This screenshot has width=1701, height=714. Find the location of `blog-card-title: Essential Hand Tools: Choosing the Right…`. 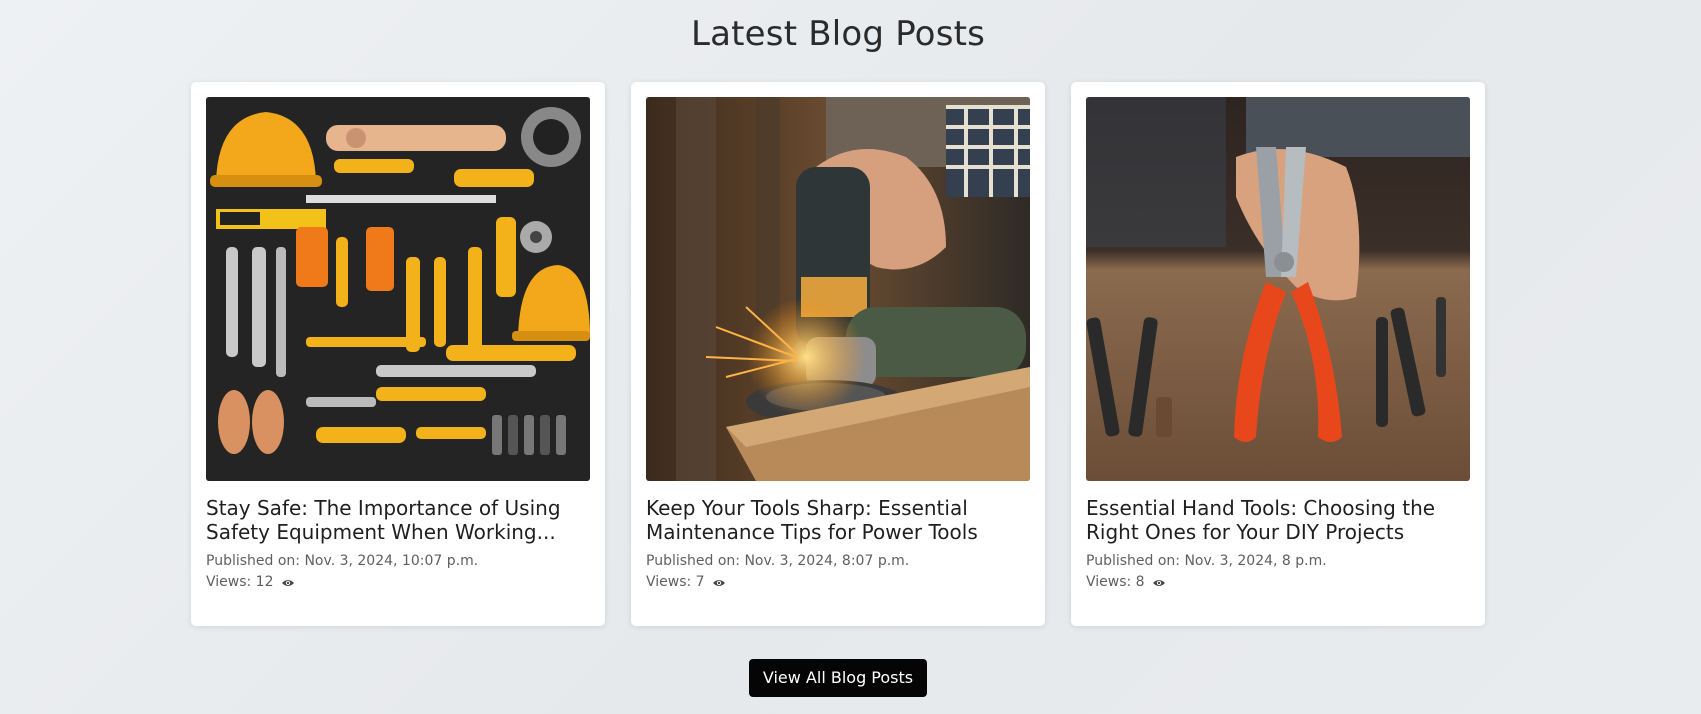

blog-card-title: Essential Hand Tools: Choosing the Right… is located at coordinates (1281, 520).